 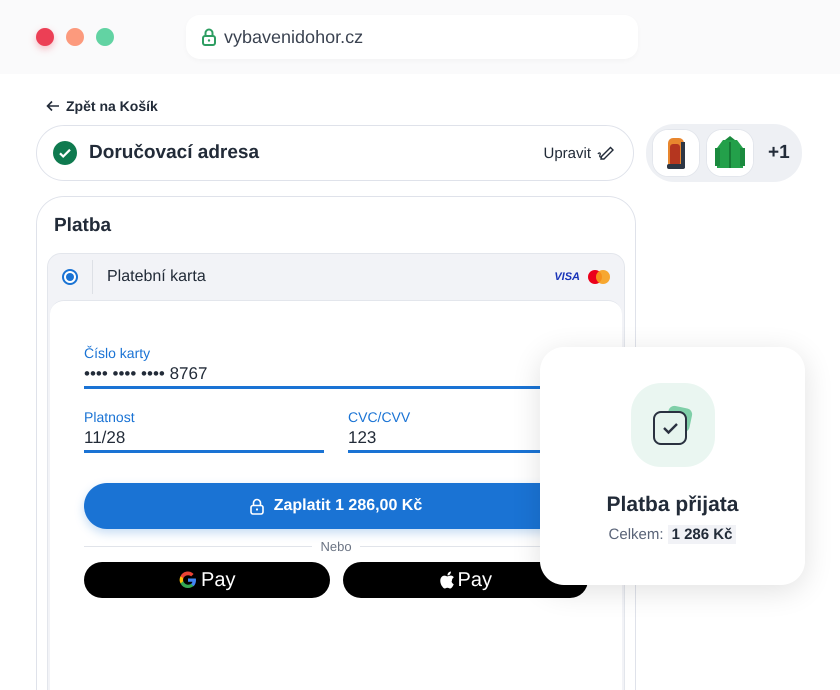 I want to click on total-label: Celkem:, so click(x=636, y=534).